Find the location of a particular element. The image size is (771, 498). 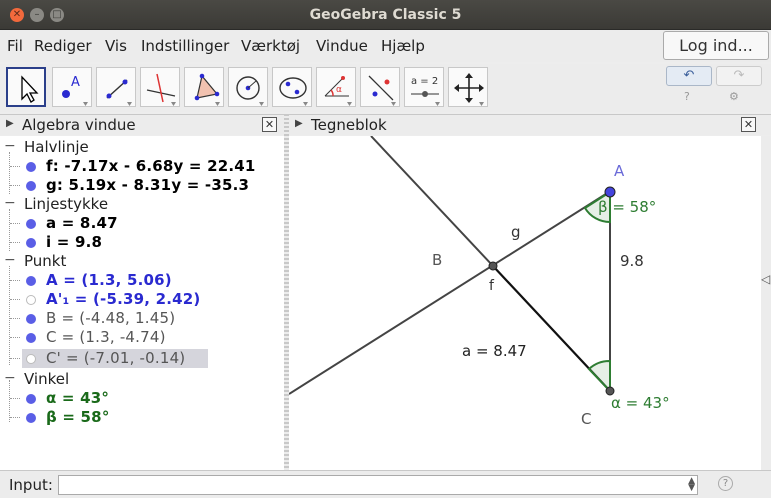

label-point-b: B is located at coordinates (437, 260).